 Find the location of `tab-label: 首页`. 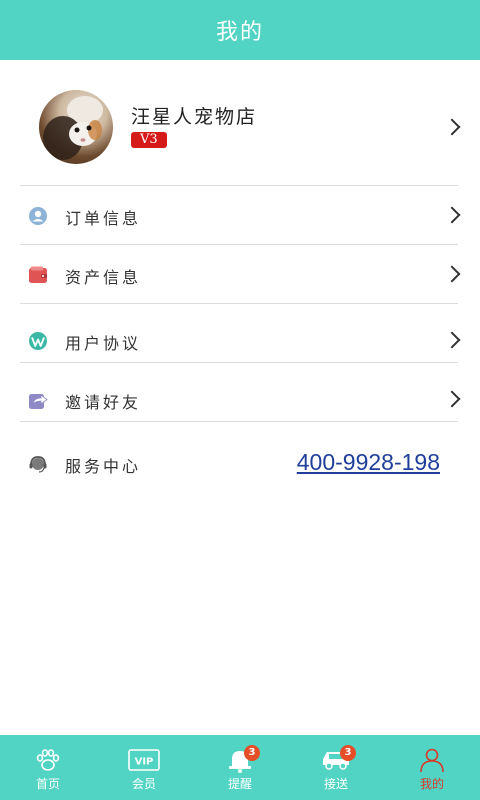

tab-label: 首页 is located at coordinates (47, 784).